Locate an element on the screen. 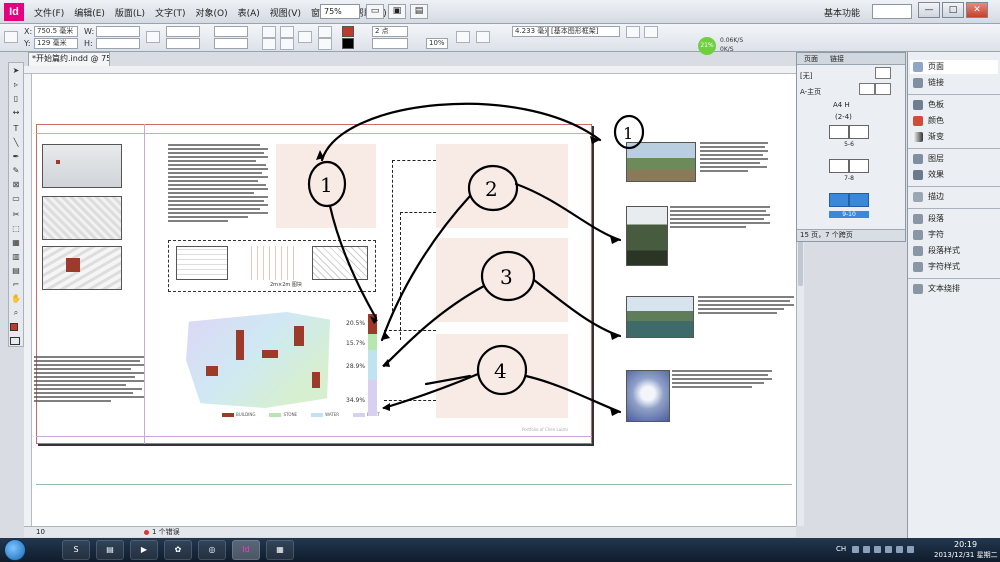 The width and height of the screenshot is (1000, 562). corner-size-input: 4.233 毫米 is located at coordinates (530, 31).